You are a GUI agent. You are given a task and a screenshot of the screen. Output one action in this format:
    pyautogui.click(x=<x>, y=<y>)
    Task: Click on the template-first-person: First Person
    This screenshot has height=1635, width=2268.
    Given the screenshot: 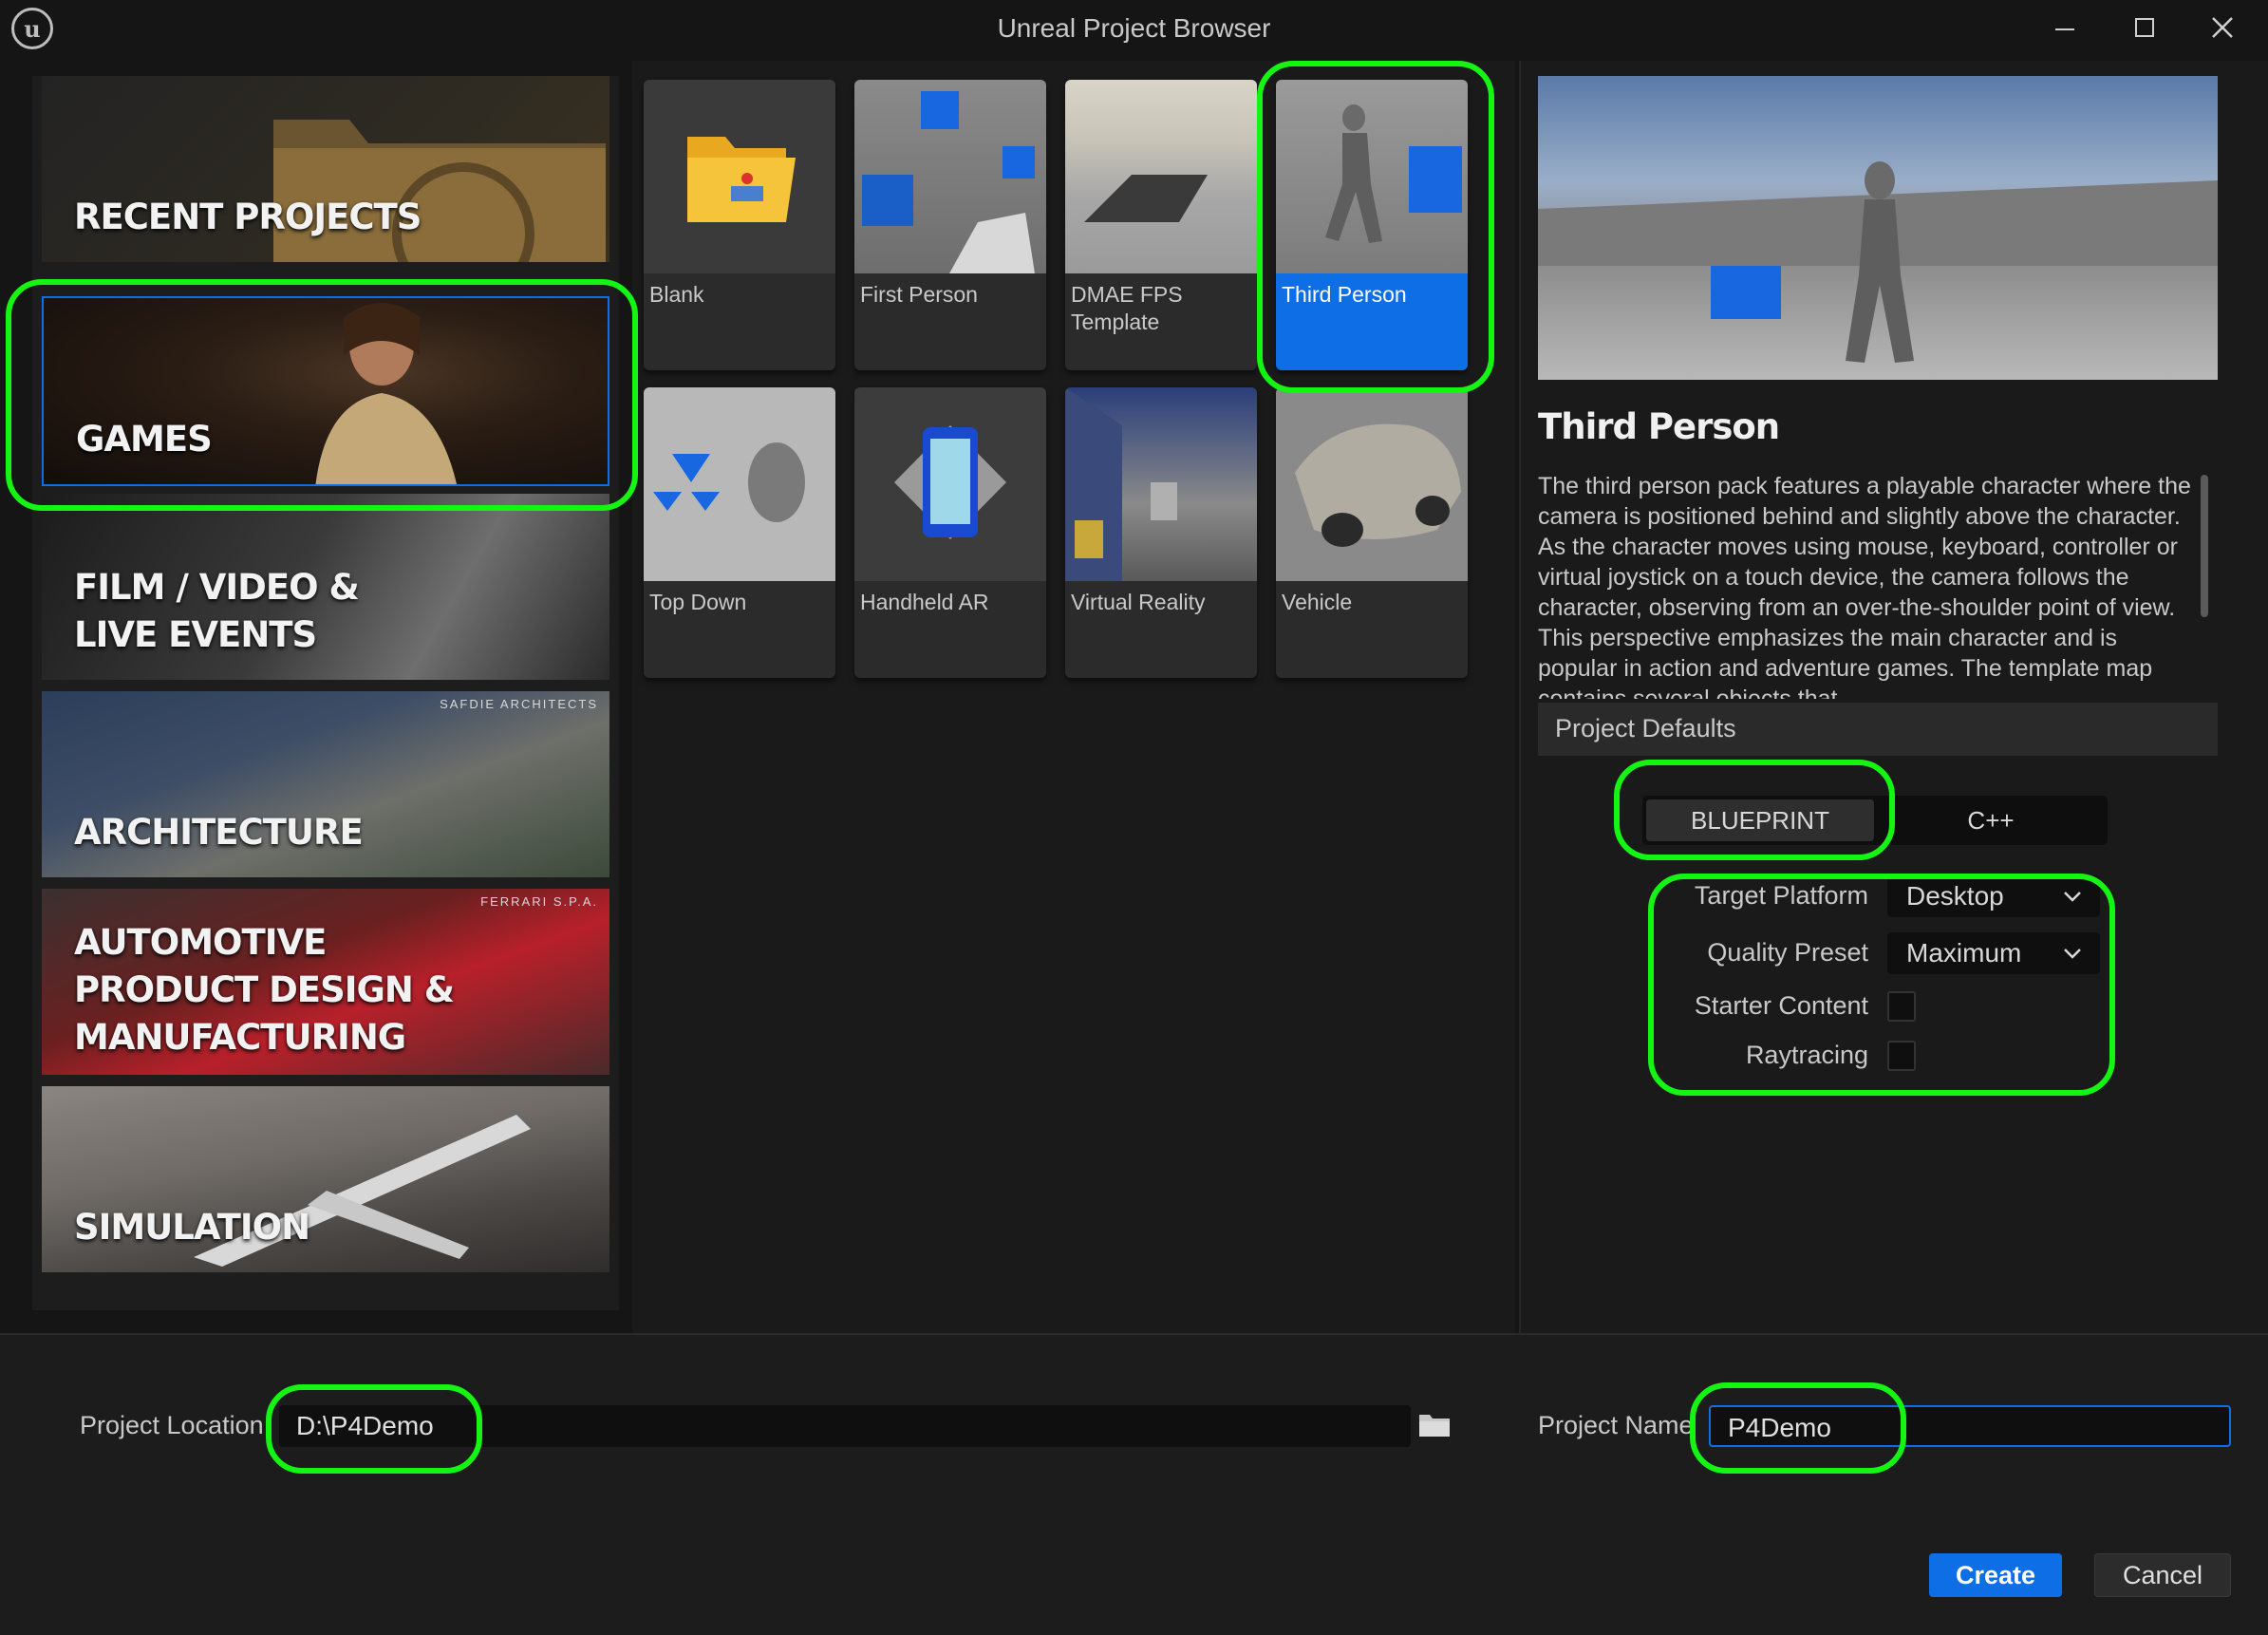 What is the action you would take?
    pyautogui.click(x=950, y=225)
    